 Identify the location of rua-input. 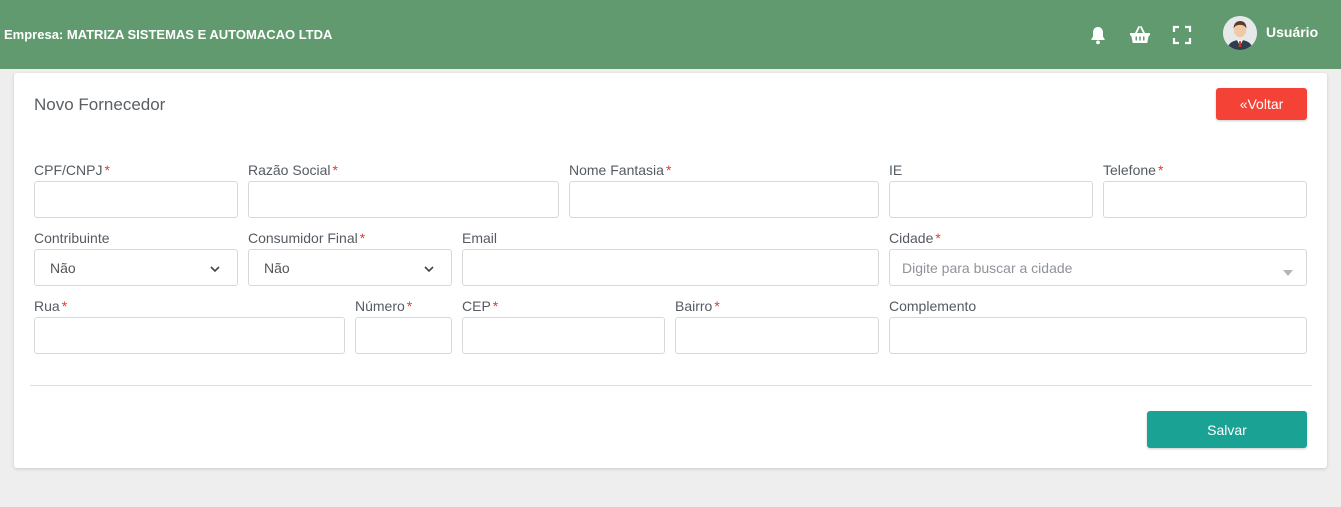
(189, 335).